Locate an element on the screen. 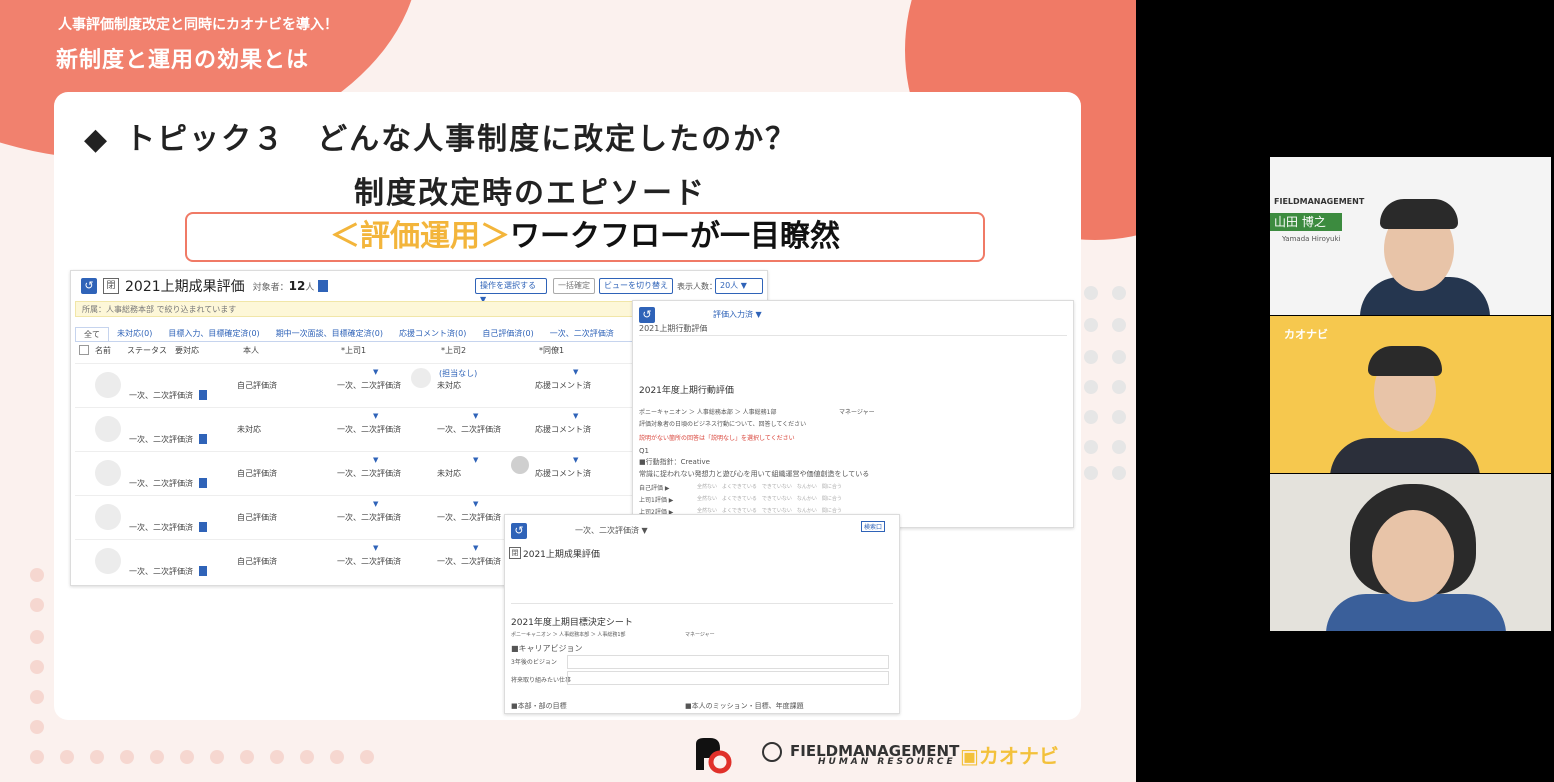 This screenshot has width=1554, height=782. vision-3y-label: 3年後のビジョン is located at coordinates (534, 662).